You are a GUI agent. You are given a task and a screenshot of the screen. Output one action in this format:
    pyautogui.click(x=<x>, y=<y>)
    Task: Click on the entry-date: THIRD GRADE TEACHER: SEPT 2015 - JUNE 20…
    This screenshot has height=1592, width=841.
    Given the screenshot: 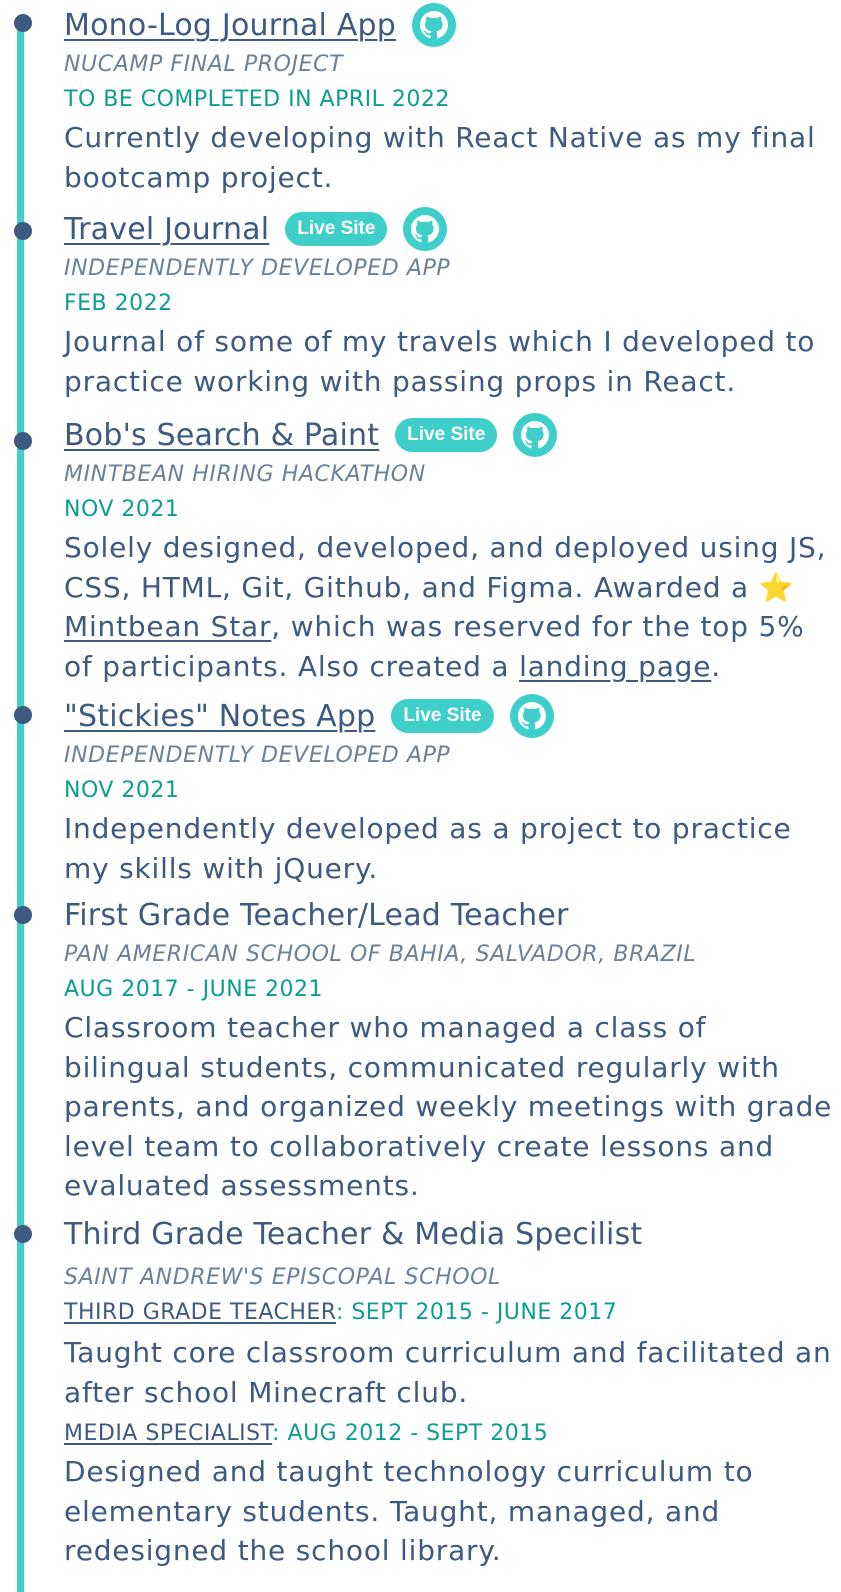 What is the action you would take?
    pyautogui.click(x=449, y=1313)
    